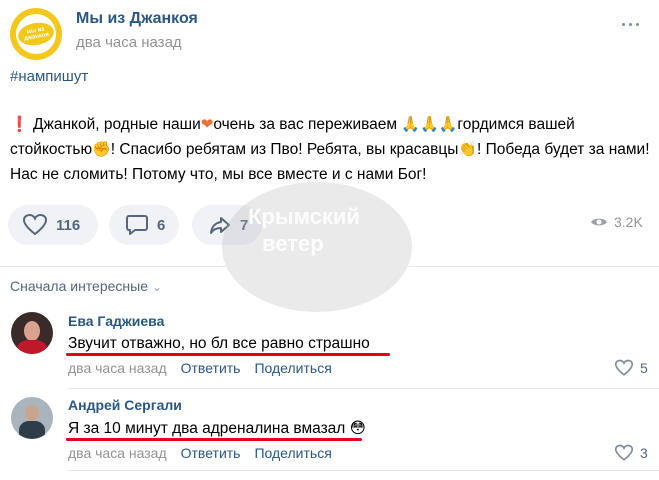 The height and width of the screenshot is (480, 659). Describe the element at coordinates (293, 243) in the screenshot. I see `watermark-text: ветер` at that location.